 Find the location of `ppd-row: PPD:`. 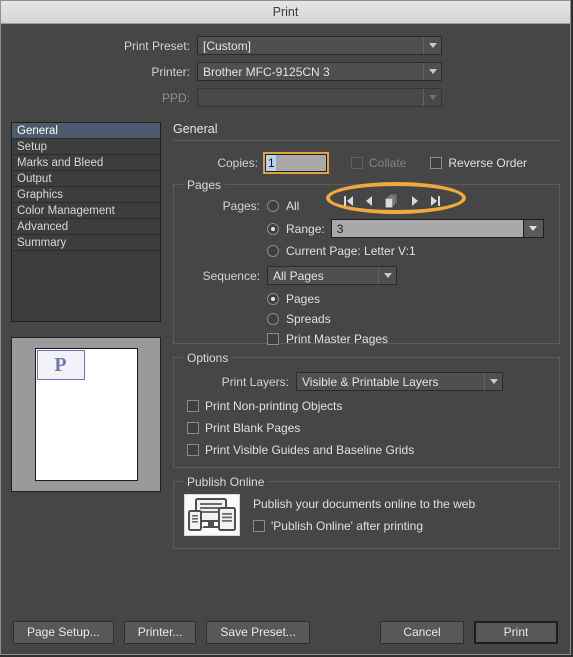

ppd-row: PPD: is located at coordinates (285, 97).